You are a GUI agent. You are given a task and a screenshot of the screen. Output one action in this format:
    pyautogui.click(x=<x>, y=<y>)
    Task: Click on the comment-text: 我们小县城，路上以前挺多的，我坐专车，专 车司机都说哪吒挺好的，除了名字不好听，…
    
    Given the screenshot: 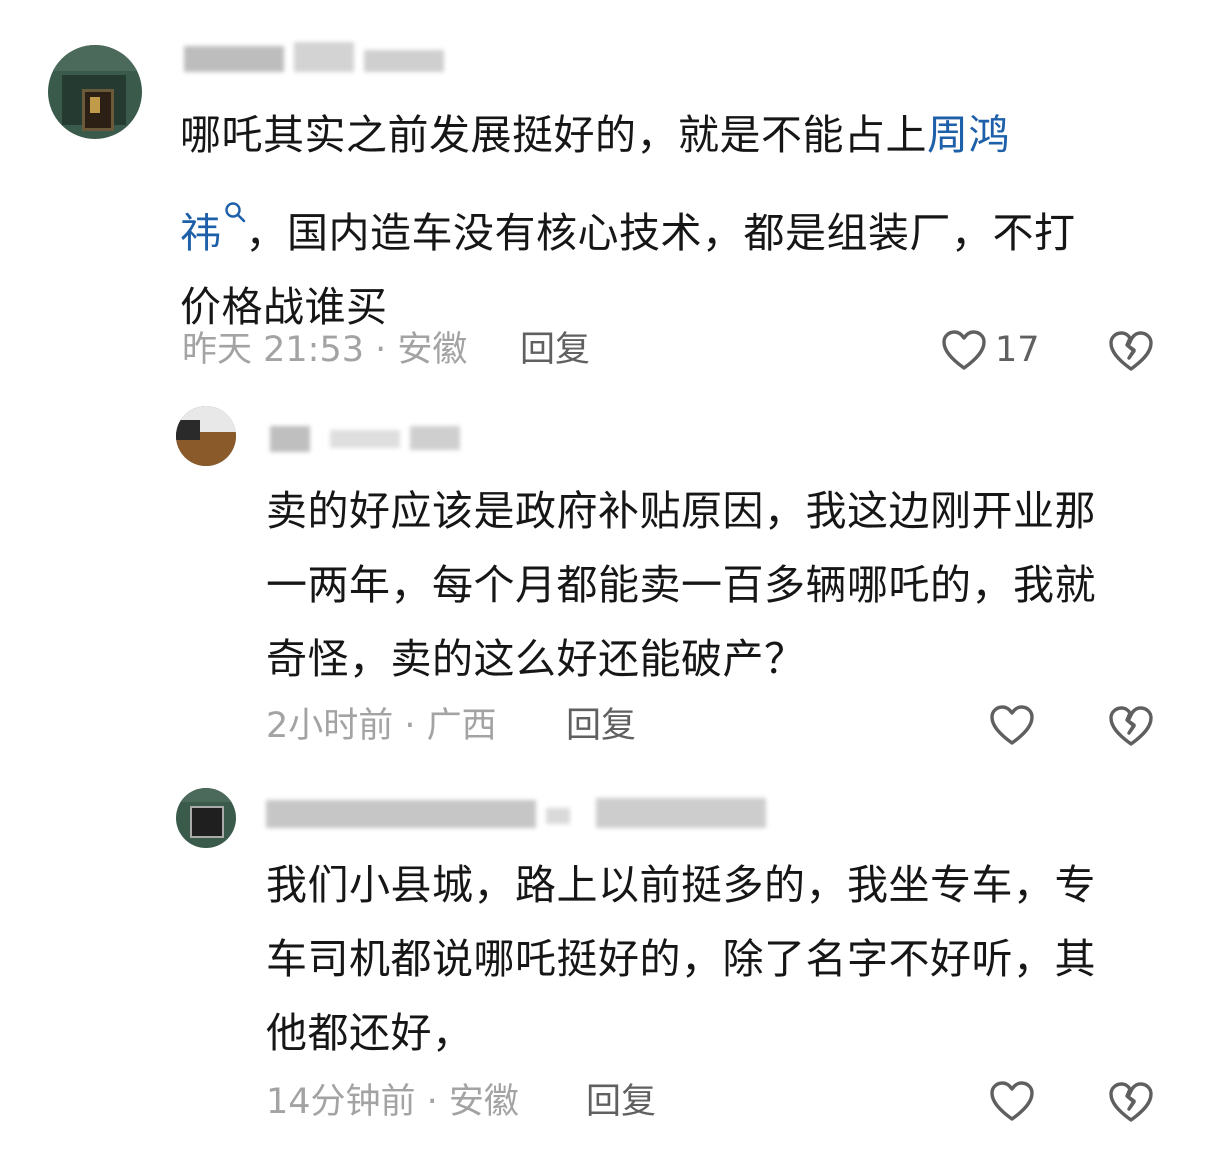 What is the action you would take?
    pyautogui.click(x=681, y=959)
    